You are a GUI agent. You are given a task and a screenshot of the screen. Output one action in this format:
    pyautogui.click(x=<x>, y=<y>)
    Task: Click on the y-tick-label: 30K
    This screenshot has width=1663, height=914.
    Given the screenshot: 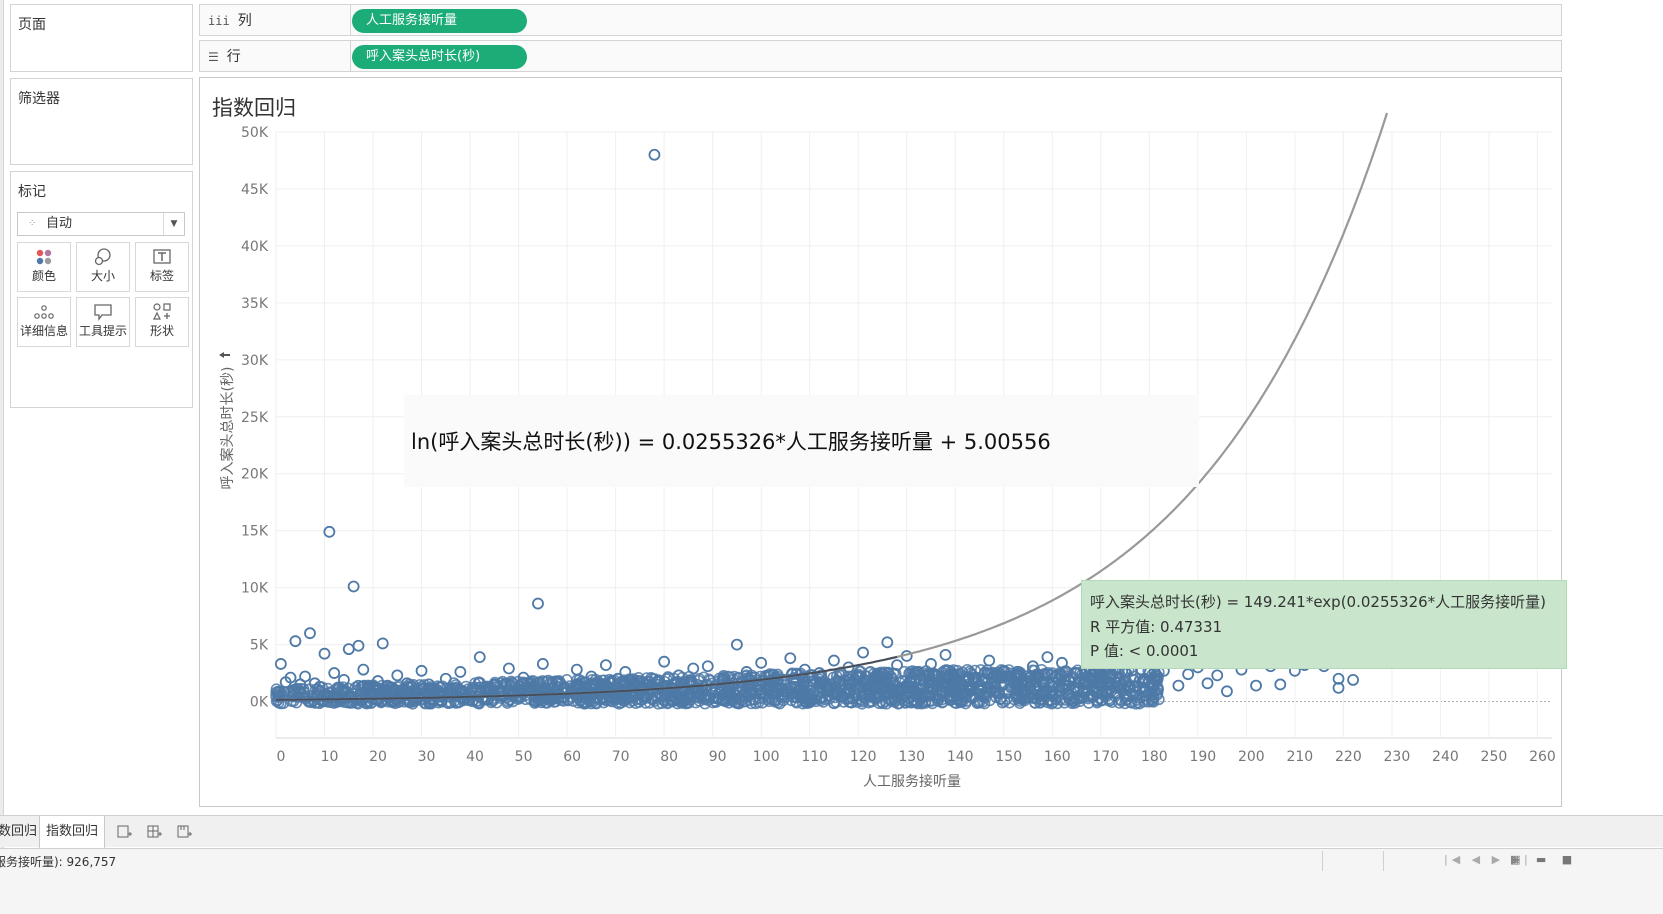 What is the action you would take?
    pyautogui.click(x=255, y=361)
    